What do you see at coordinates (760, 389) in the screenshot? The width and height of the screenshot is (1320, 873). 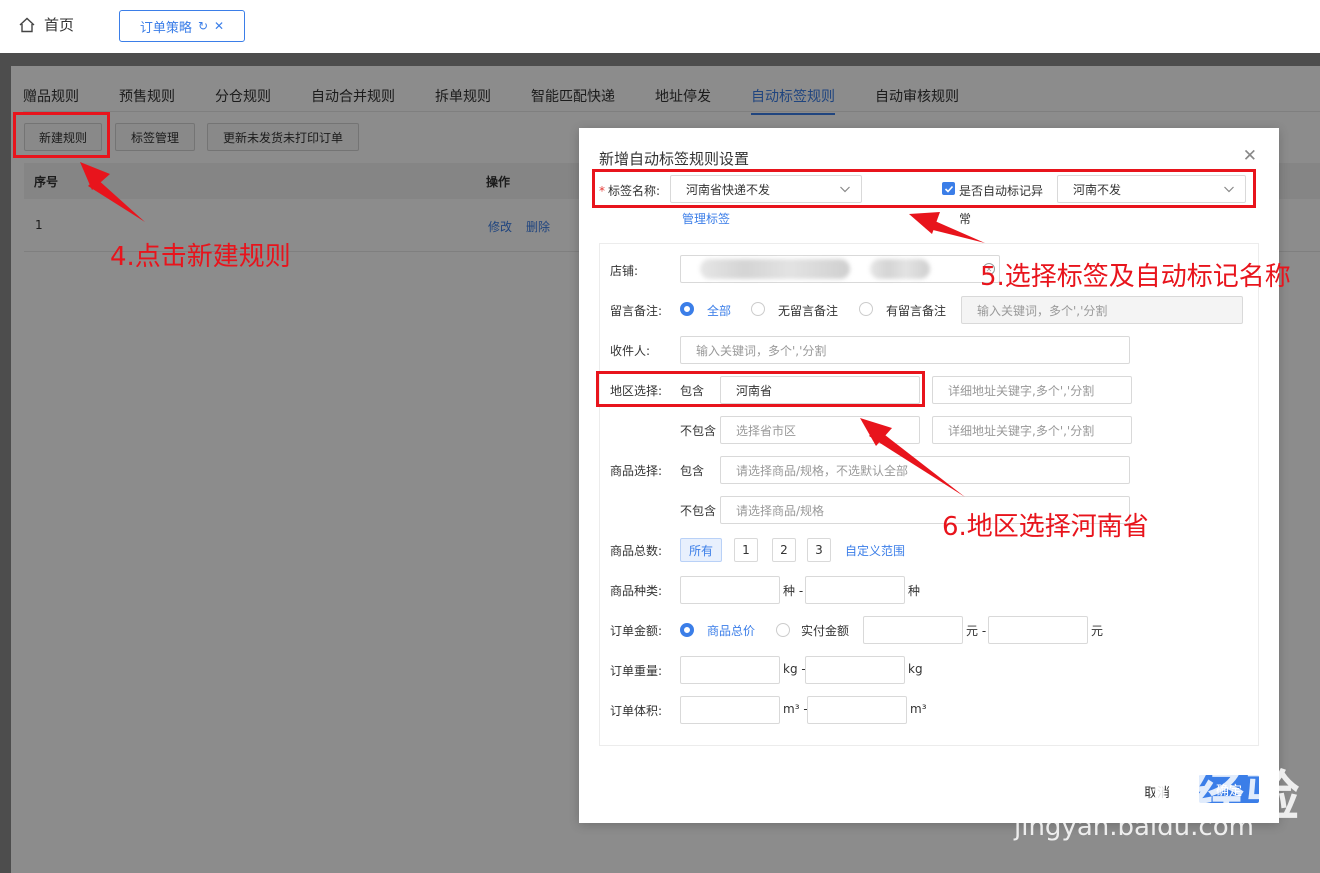 I see `annotation-box-region` at bounding box center [760, 389].